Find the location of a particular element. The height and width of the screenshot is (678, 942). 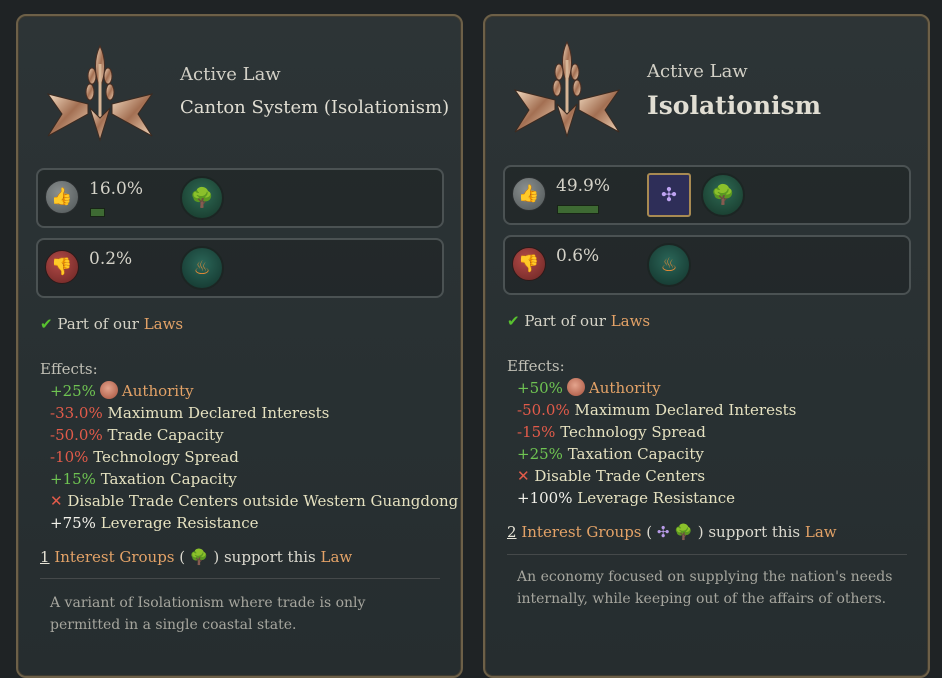

effect-row: +50% Authority is located at coordinates (589, 387).